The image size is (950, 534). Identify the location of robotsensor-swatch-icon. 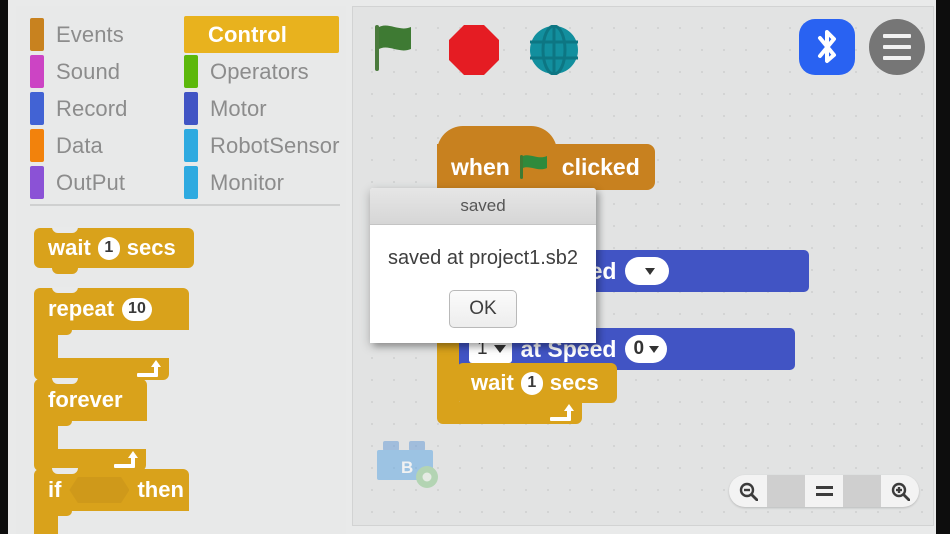
(191, 145).